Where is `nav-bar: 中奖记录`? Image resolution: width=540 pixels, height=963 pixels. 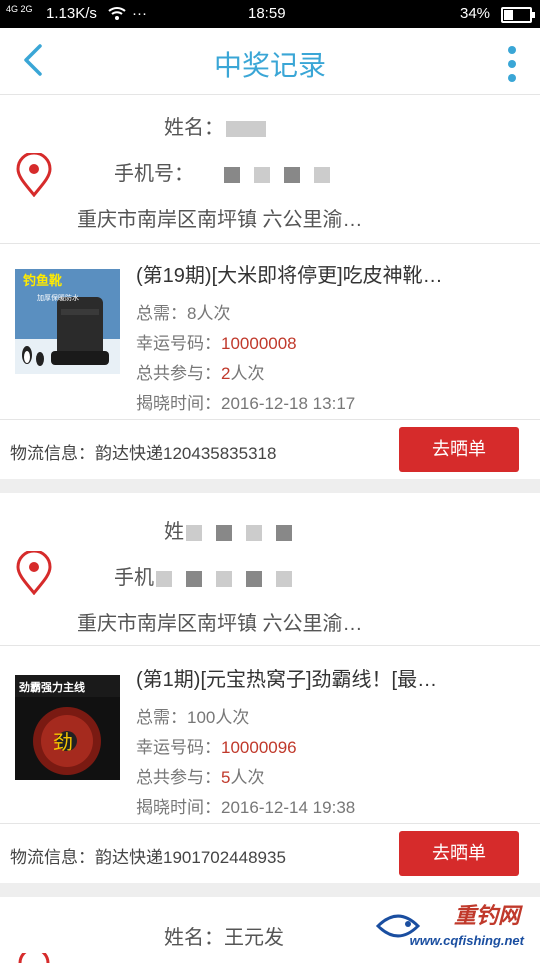
nav-bar: 中奖记录 is located at coordinates (270, 61).